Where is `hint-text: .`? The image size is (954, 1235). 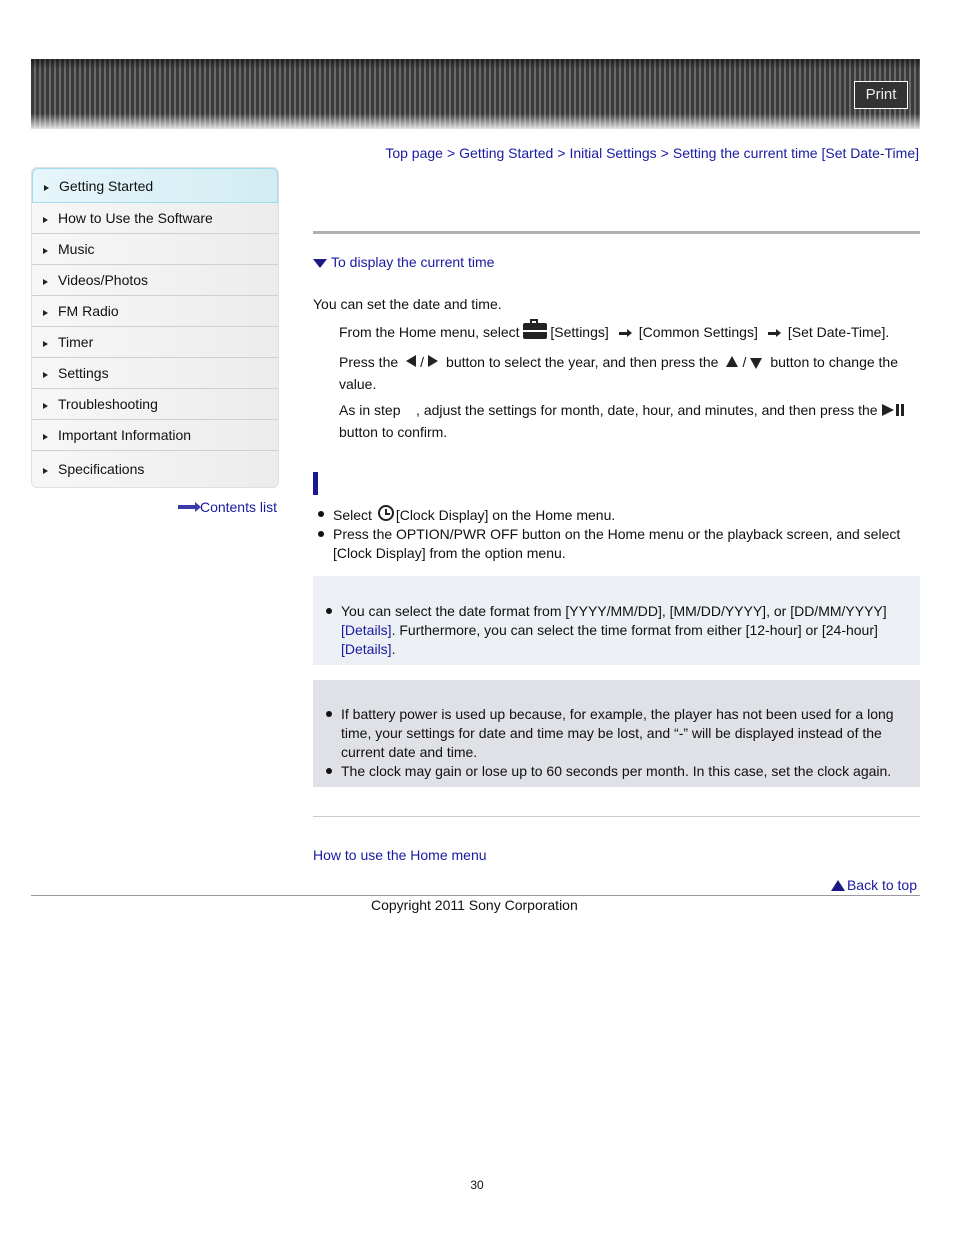 hint-text: . is located at coordinates (393, 649).